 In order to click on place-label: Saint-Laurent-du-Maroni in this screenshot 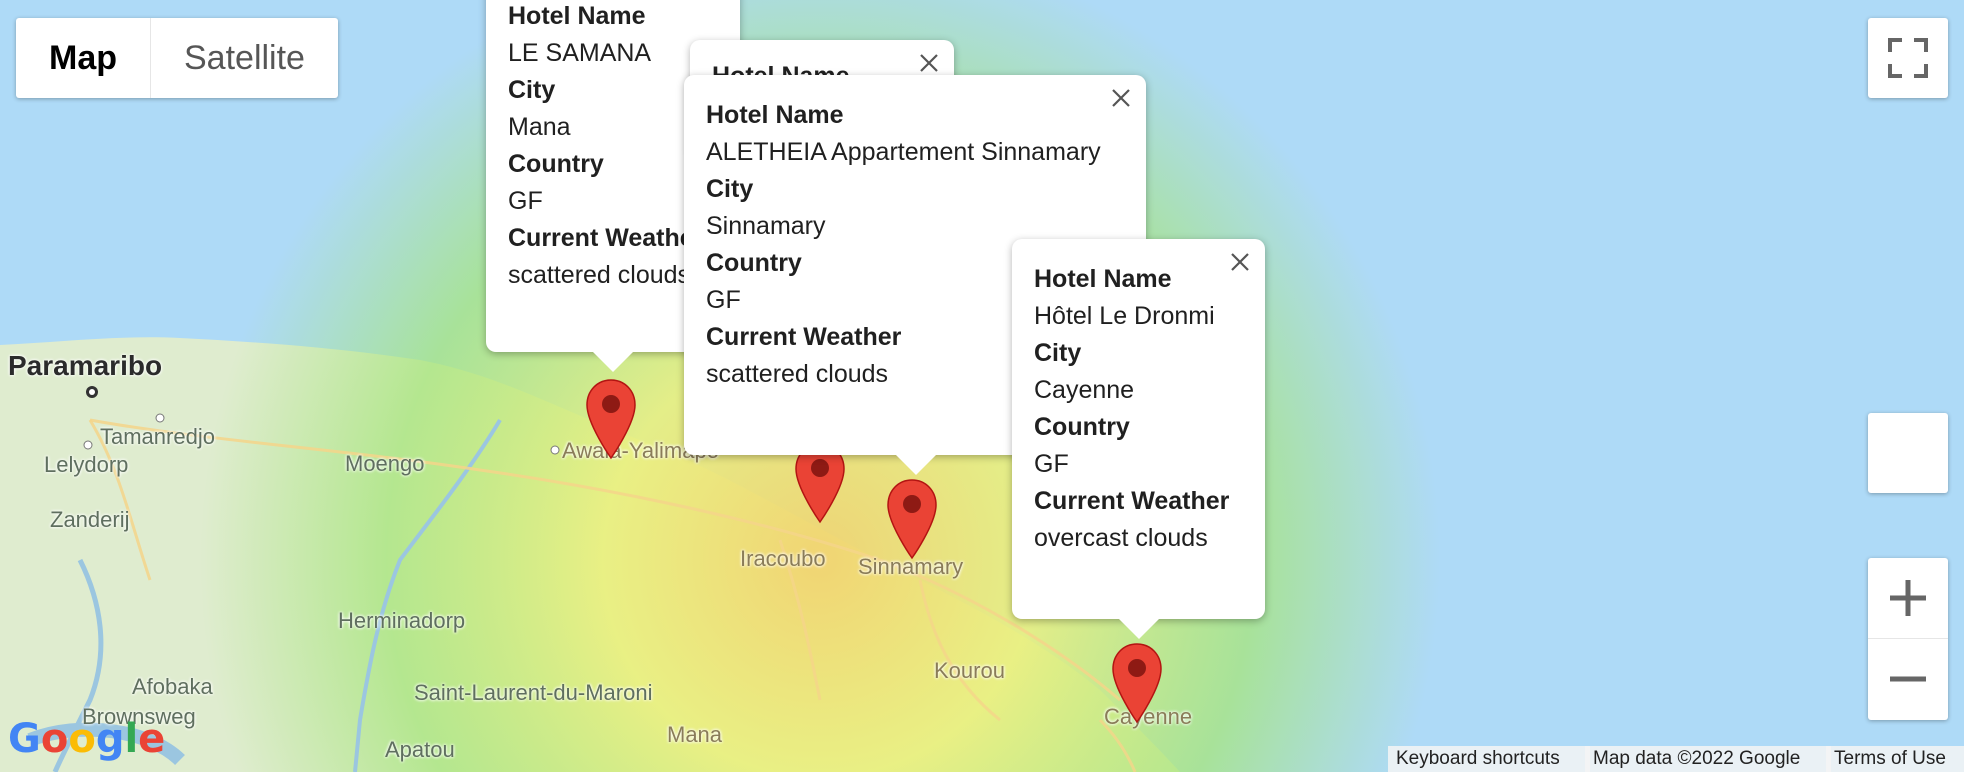, I will do `click(533, 692)`.